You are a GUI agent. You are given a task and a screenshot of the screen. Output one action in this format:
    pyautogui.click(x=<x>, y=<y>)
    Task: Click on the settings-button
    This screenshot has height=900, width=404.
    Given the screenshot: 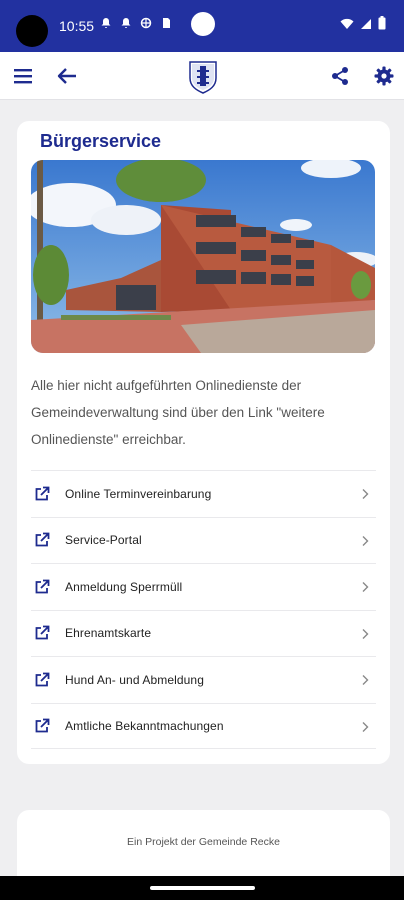 What is the action you would take?
    pyautogui.click(x=384, y=76)
    